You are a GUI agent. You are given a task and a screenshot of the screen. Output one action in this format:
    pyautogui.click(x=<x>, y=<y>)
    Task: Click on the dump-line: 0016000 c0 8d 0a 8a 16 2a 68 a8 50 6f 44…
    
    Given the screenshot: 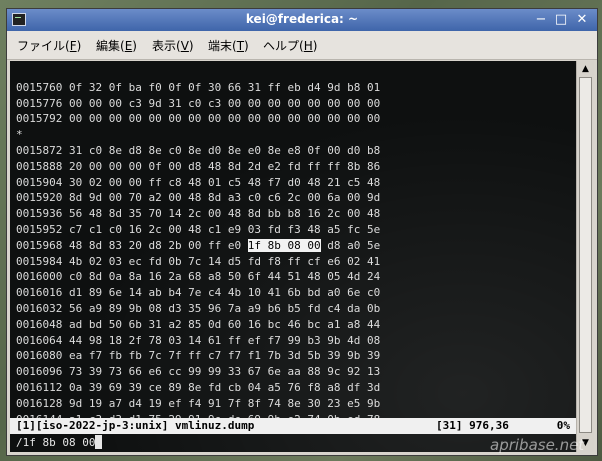 What is the action you would take?
    pyautogui.click(x=198, y=277)
    